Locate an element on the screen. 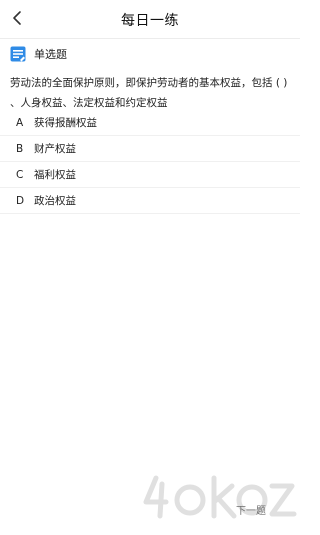  site-watermark is located at coordinates (220, 497).